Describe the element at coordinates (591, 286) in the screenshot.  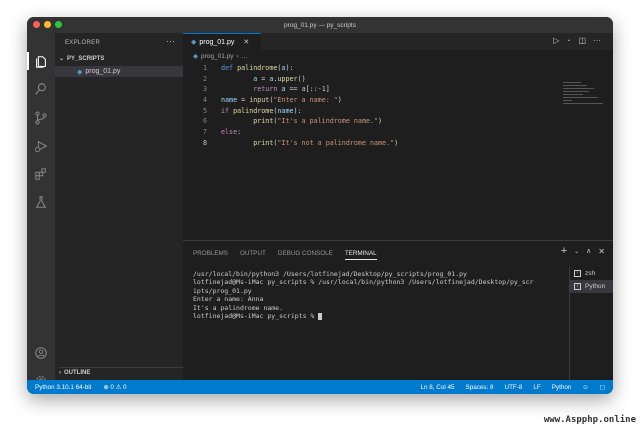
I see `terminal-item-python: › Python` at that location.